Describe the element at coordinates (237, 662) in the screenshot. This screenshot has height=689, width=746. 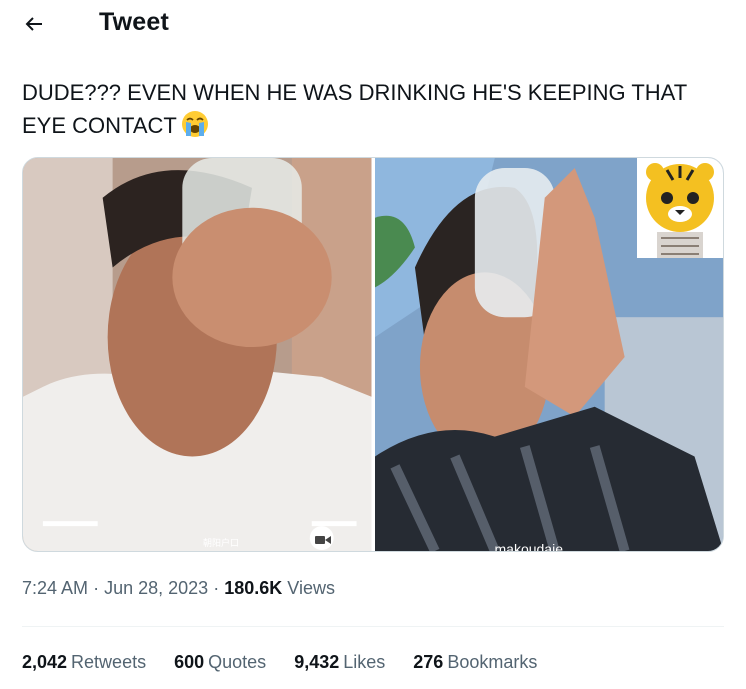
I see `quotes-label: Quotes` at that location.